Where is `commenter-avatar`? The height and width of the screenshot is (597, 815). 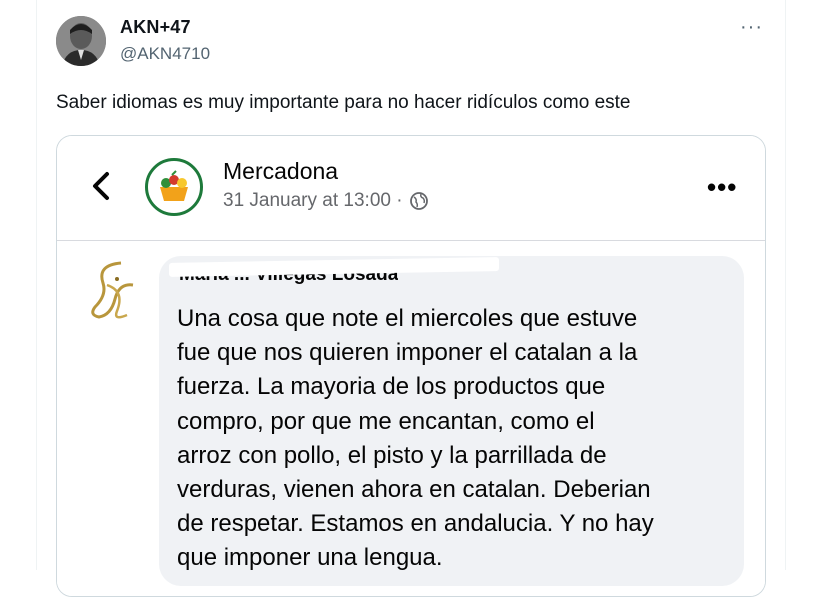
commenter-avatar is located at coordinates (113, 291).